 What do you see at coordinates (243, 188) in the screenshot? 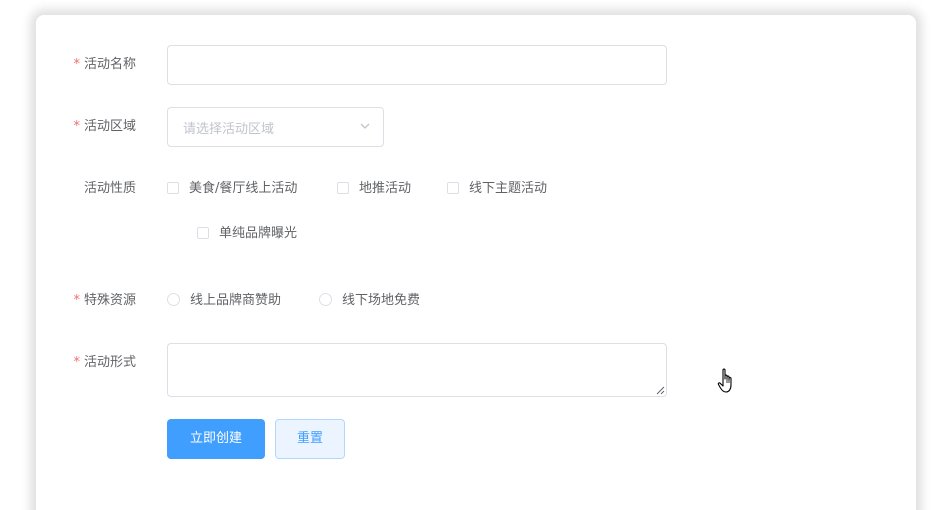
I see `checkbox-label: 美食/餐厅线上活动` at bounding box center [243, 188].